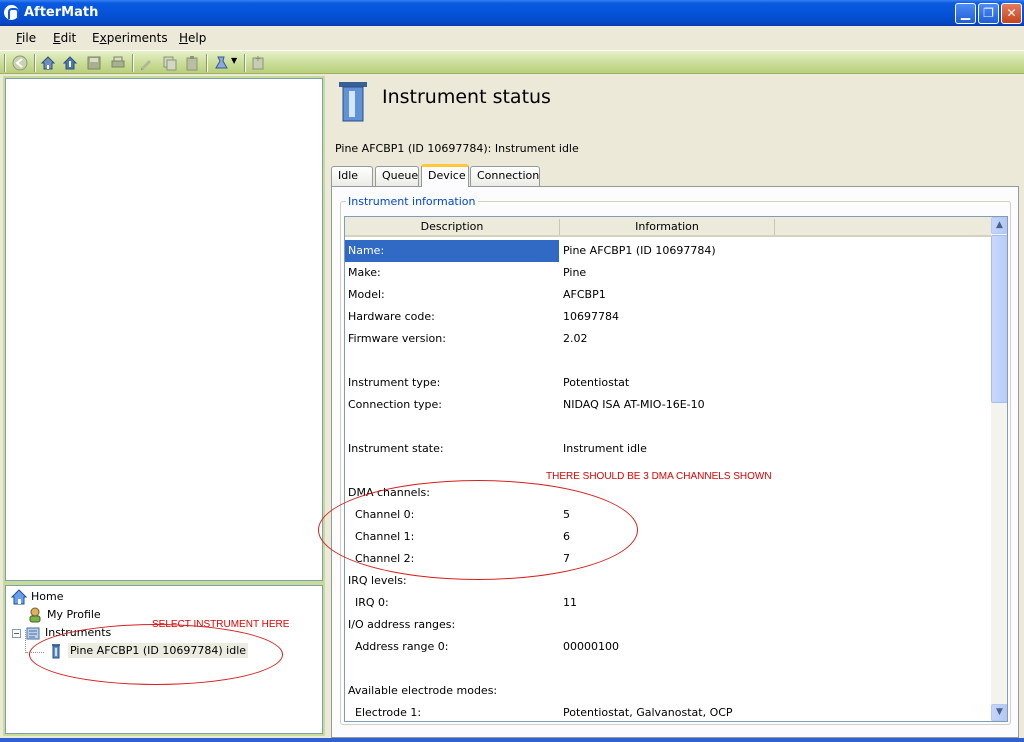  Describe the element at coordinates (668, 339) in the screenshot. I see `table-row: Firmware version: 2.02` at that location.